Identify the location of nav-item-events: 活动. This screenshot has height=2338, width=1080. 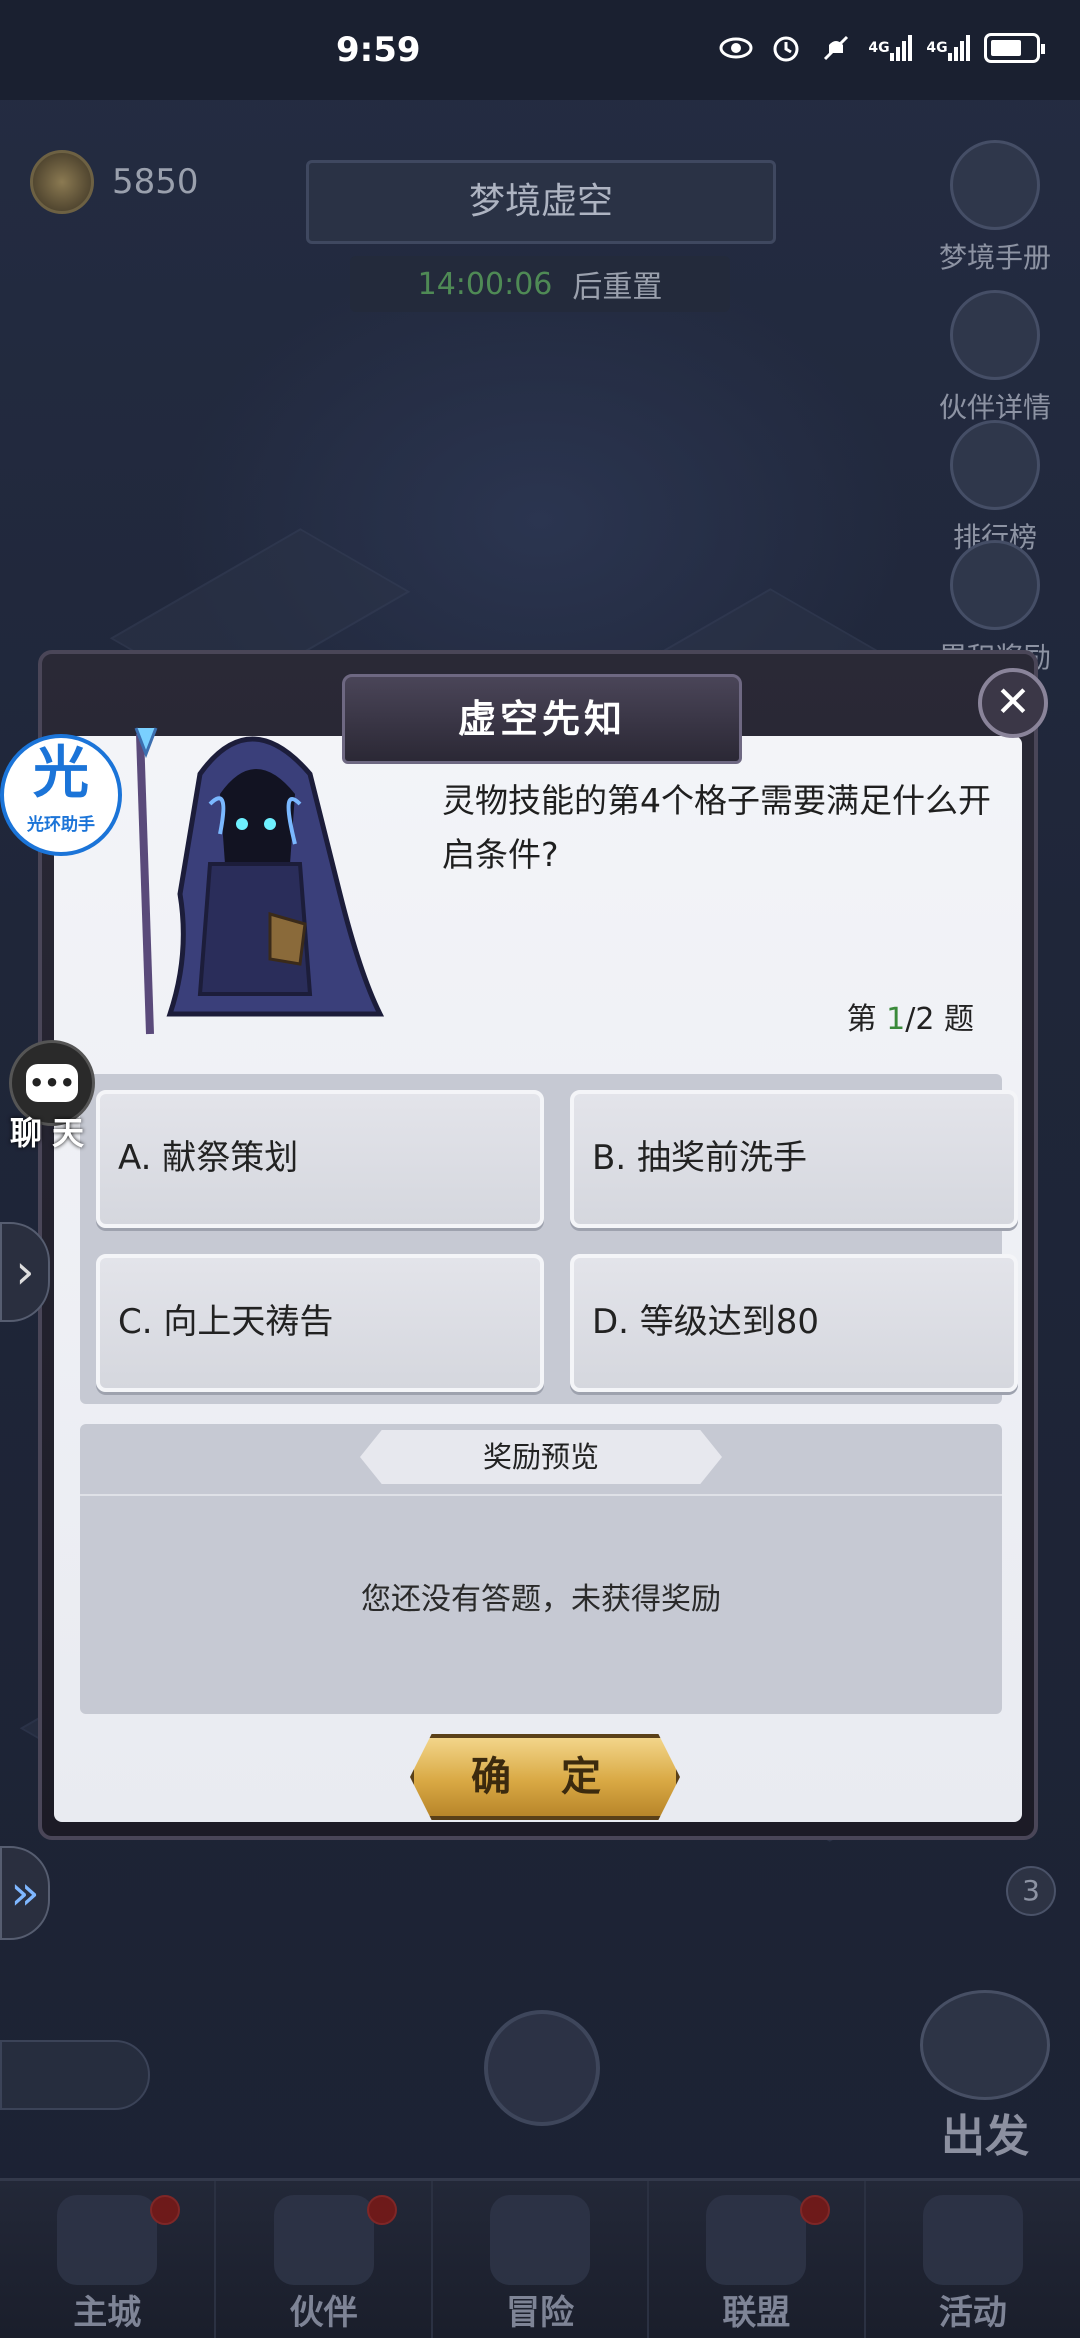
(973, 2259).